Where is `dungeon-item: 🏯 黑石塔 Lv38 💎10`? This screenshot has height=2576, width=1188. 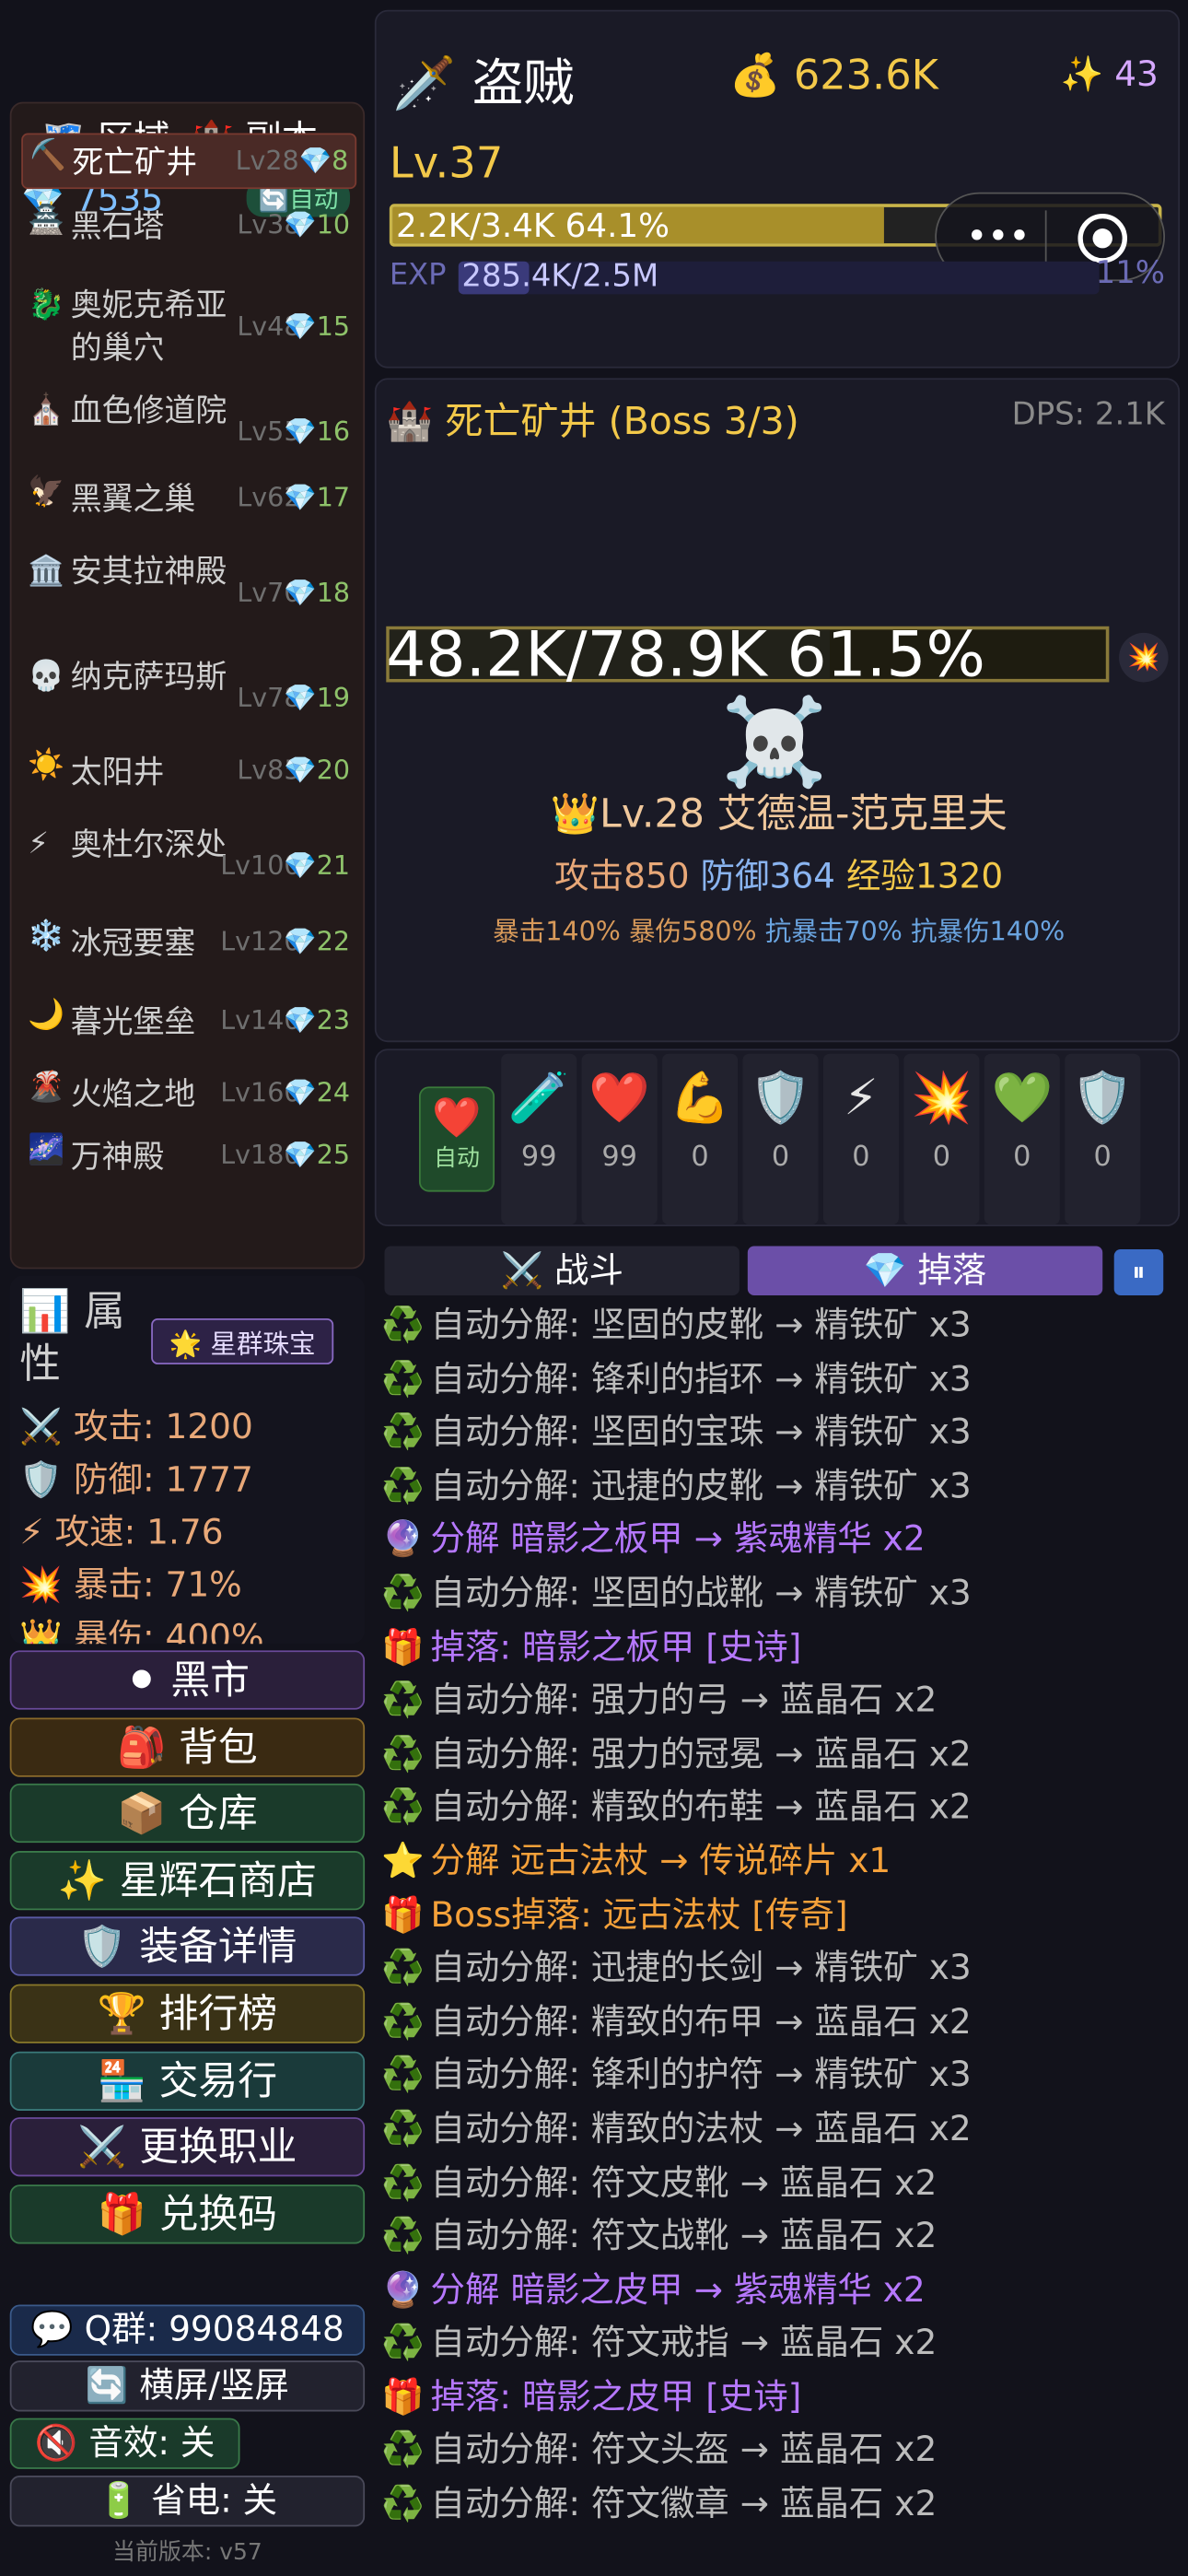
dungeon-item: 🏯 黑石塔 Lv38 💎10 is located at coordinates (189, 227).